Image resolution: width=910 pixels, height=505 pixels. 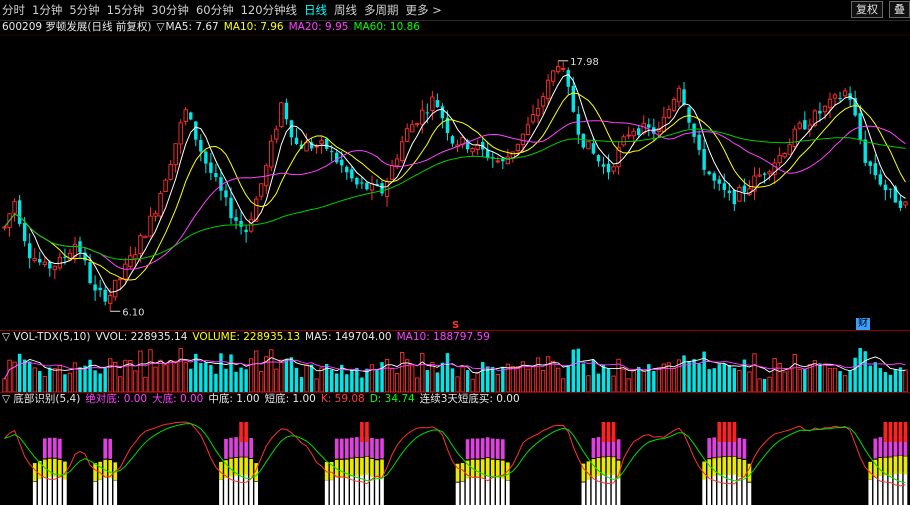 What do you see at coordinates (899, 9) in the screenshot?
I see `overlay-button: 叠` at bounding box center [899, 9].